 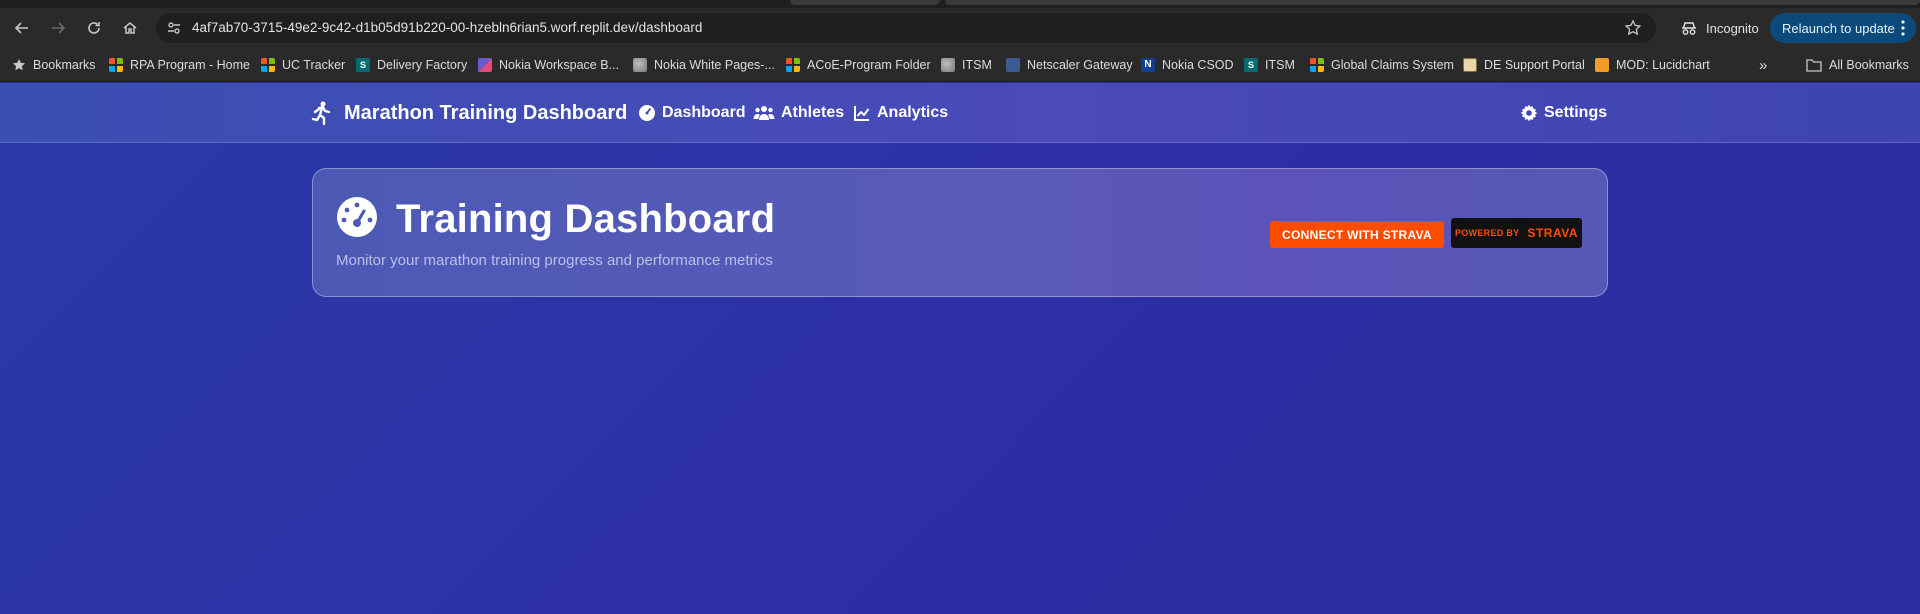 What do you see at coordinates (486, 112) in the screenshot?
I see `brand-title: Marathon Training Dashboard` at bounding box center [486, 112].